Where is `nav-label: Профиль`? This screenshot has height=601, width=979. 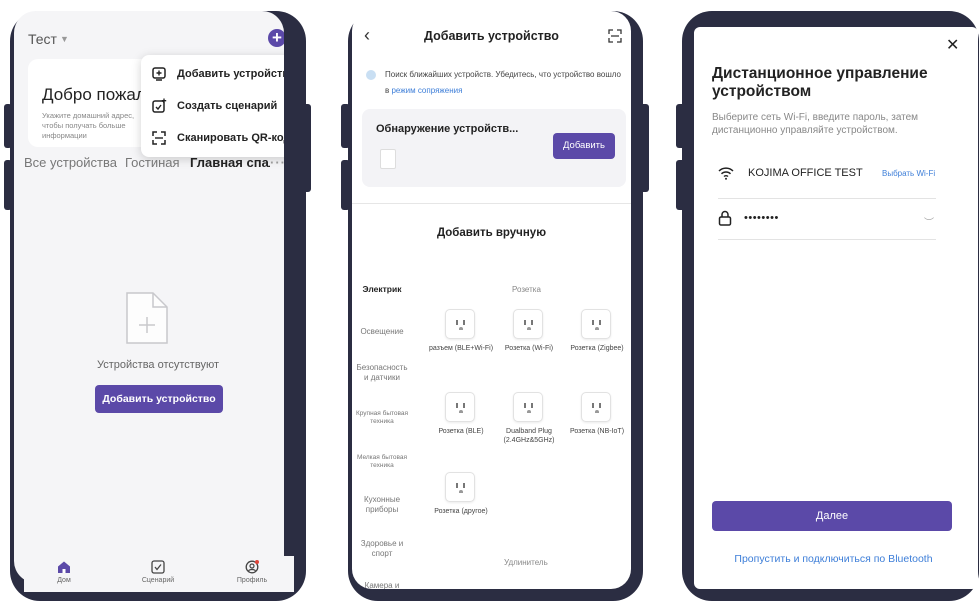
nav-label: Профиль is located at coordinates (252, 580).